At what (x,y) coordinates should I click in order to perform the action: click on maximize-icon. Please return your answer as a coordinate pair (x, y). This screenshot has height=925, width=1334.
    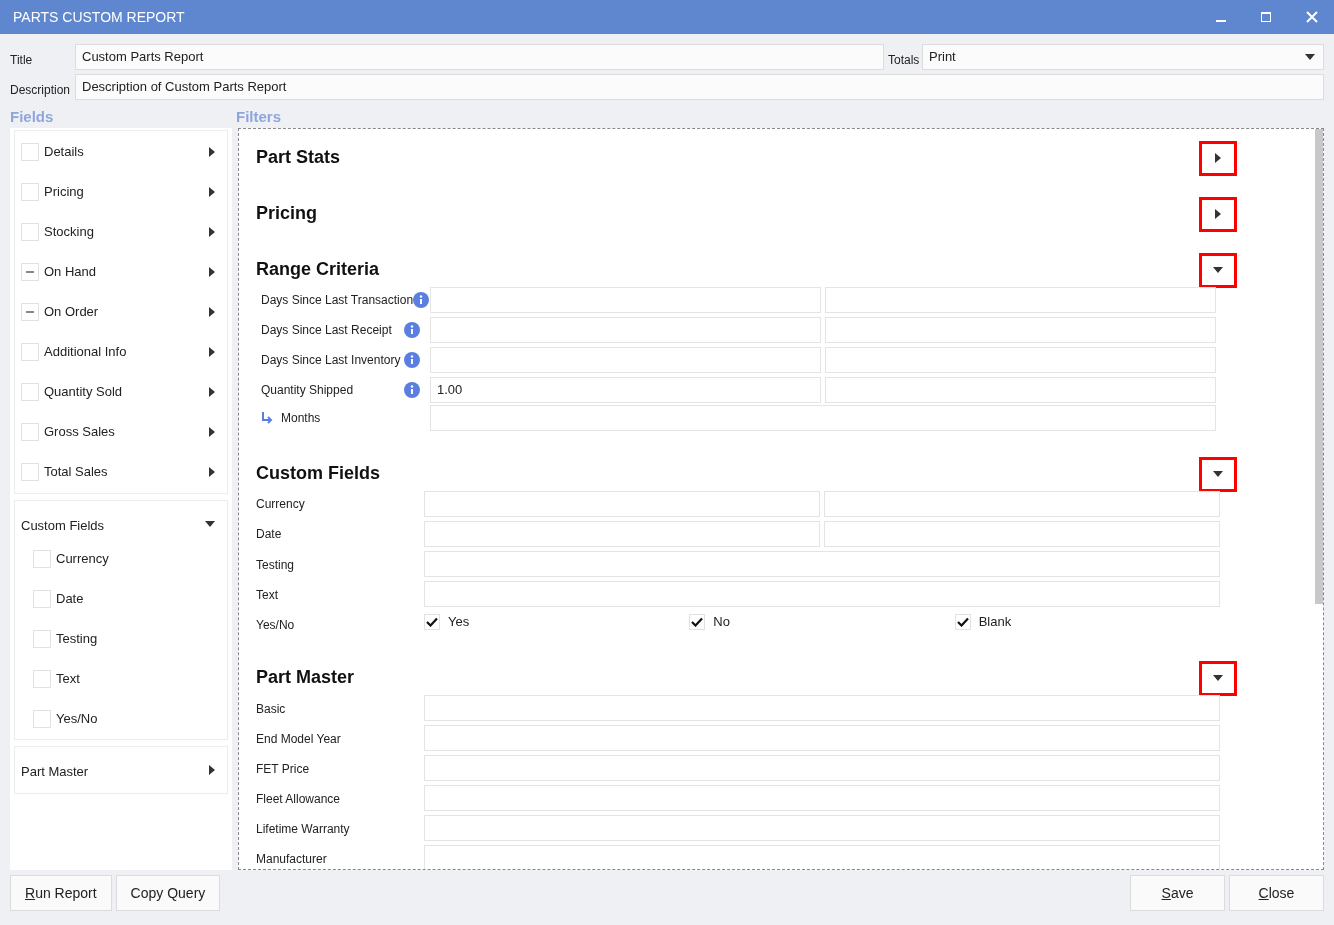
    Looking at the image, I should click on (1266, 17).